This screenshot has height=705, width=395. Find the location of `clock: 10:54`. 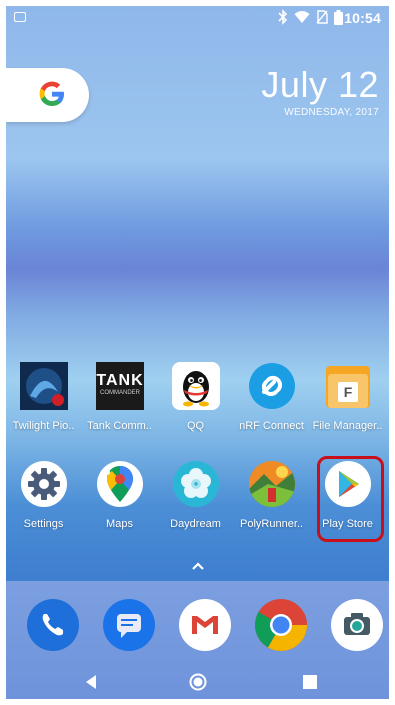

clock: 10:54 is located at coordinates (362, 18).